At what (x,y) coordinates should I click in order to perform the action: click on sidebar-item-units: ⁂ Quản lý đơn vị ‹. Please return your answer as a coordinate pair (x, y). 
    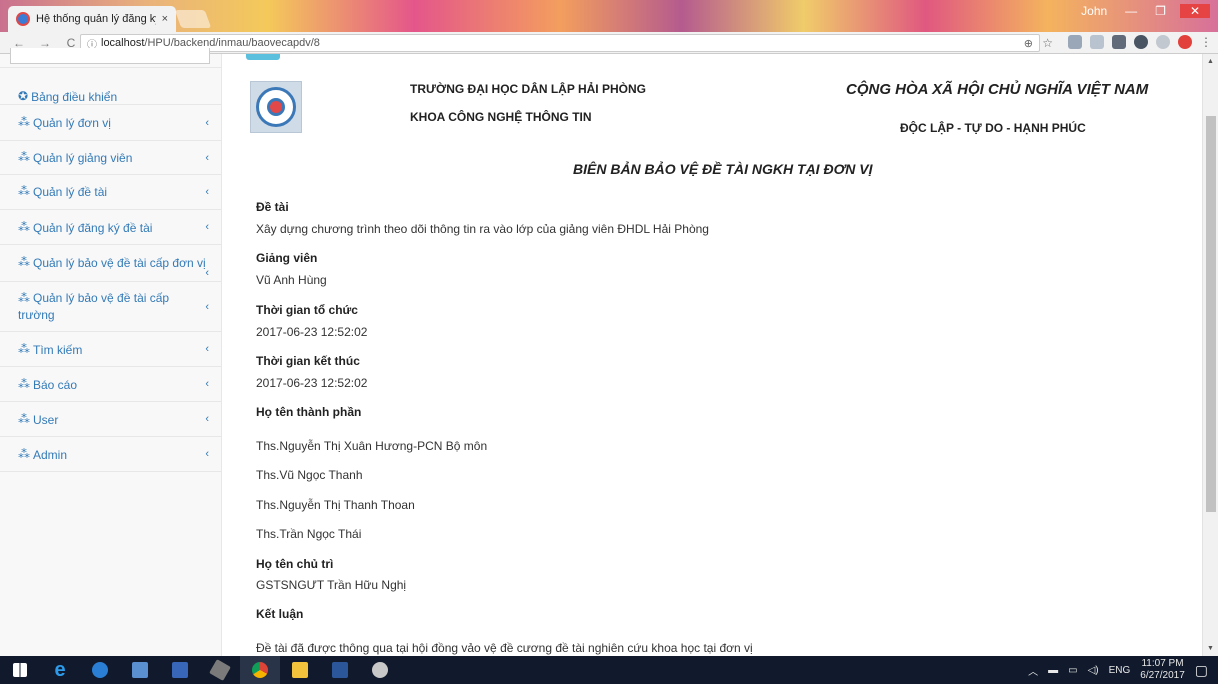
    Looking at the image, I should click on (110, 123).